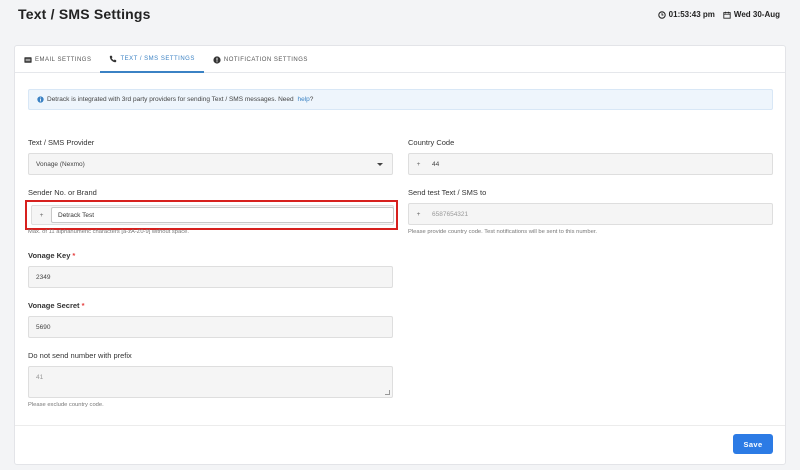  Describe the element at coordinates (447, 192) in the screenshot. I see `test-label: Send test Text / SMS to` at that location.